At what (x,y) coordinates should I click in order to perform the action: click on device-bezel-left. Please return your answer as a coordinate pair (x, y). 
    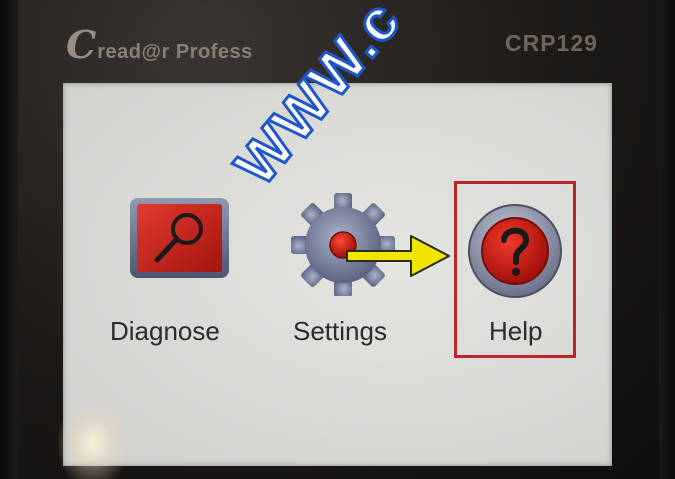
    Looking at the image, I should click on (9, 239).